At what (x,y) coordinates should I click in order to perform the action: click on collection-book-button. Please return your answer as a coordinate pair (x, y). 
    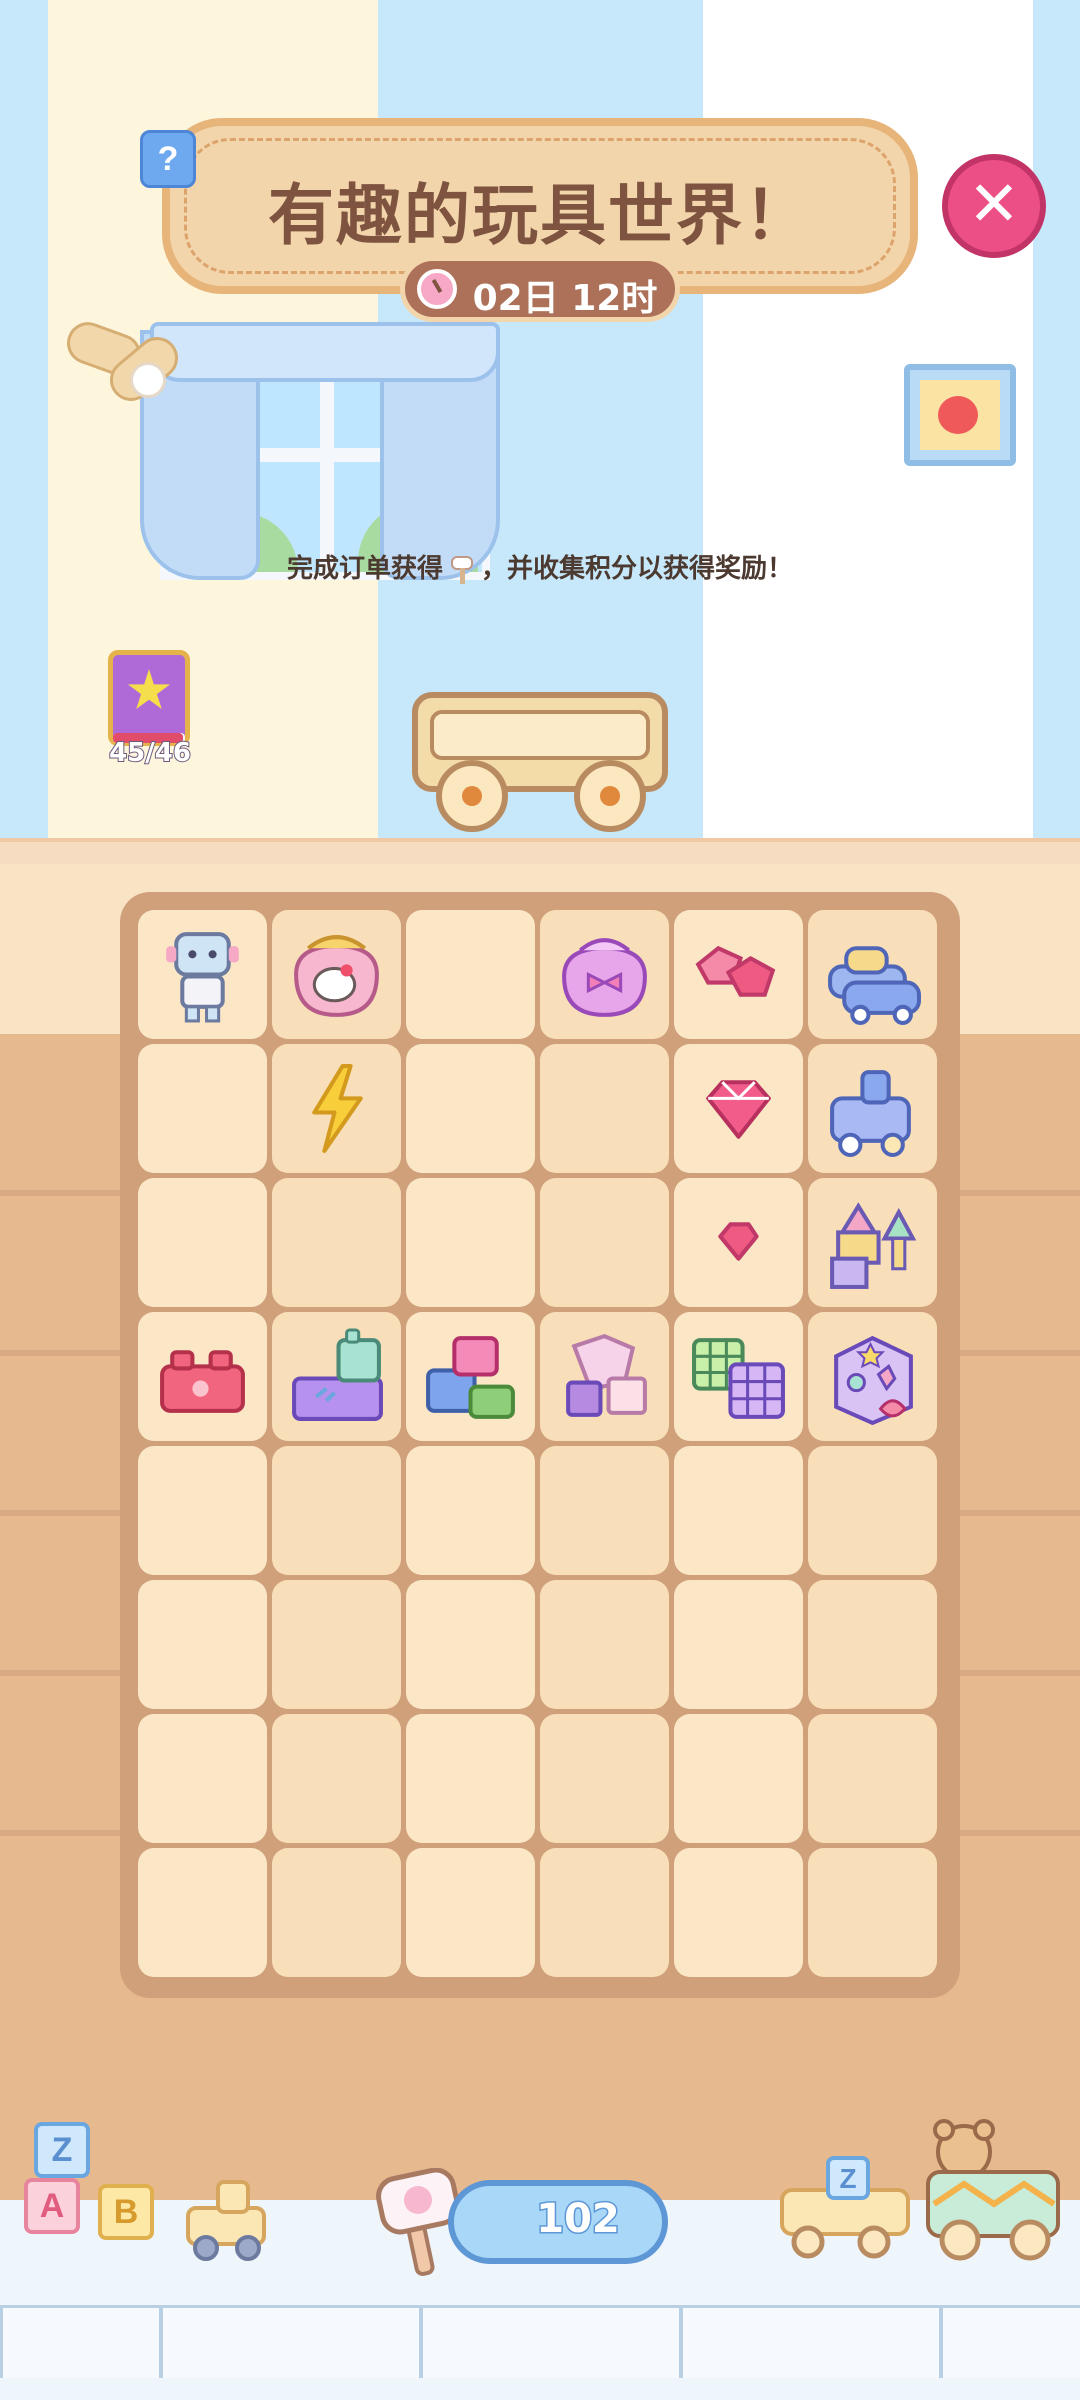
    Looking at the image, I should click on (149, 698).